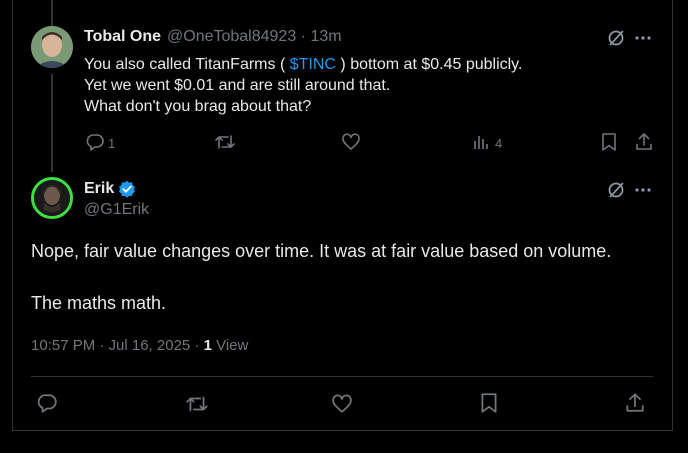  I want to click on reply-timestamp: 13m, so click(325, 36).